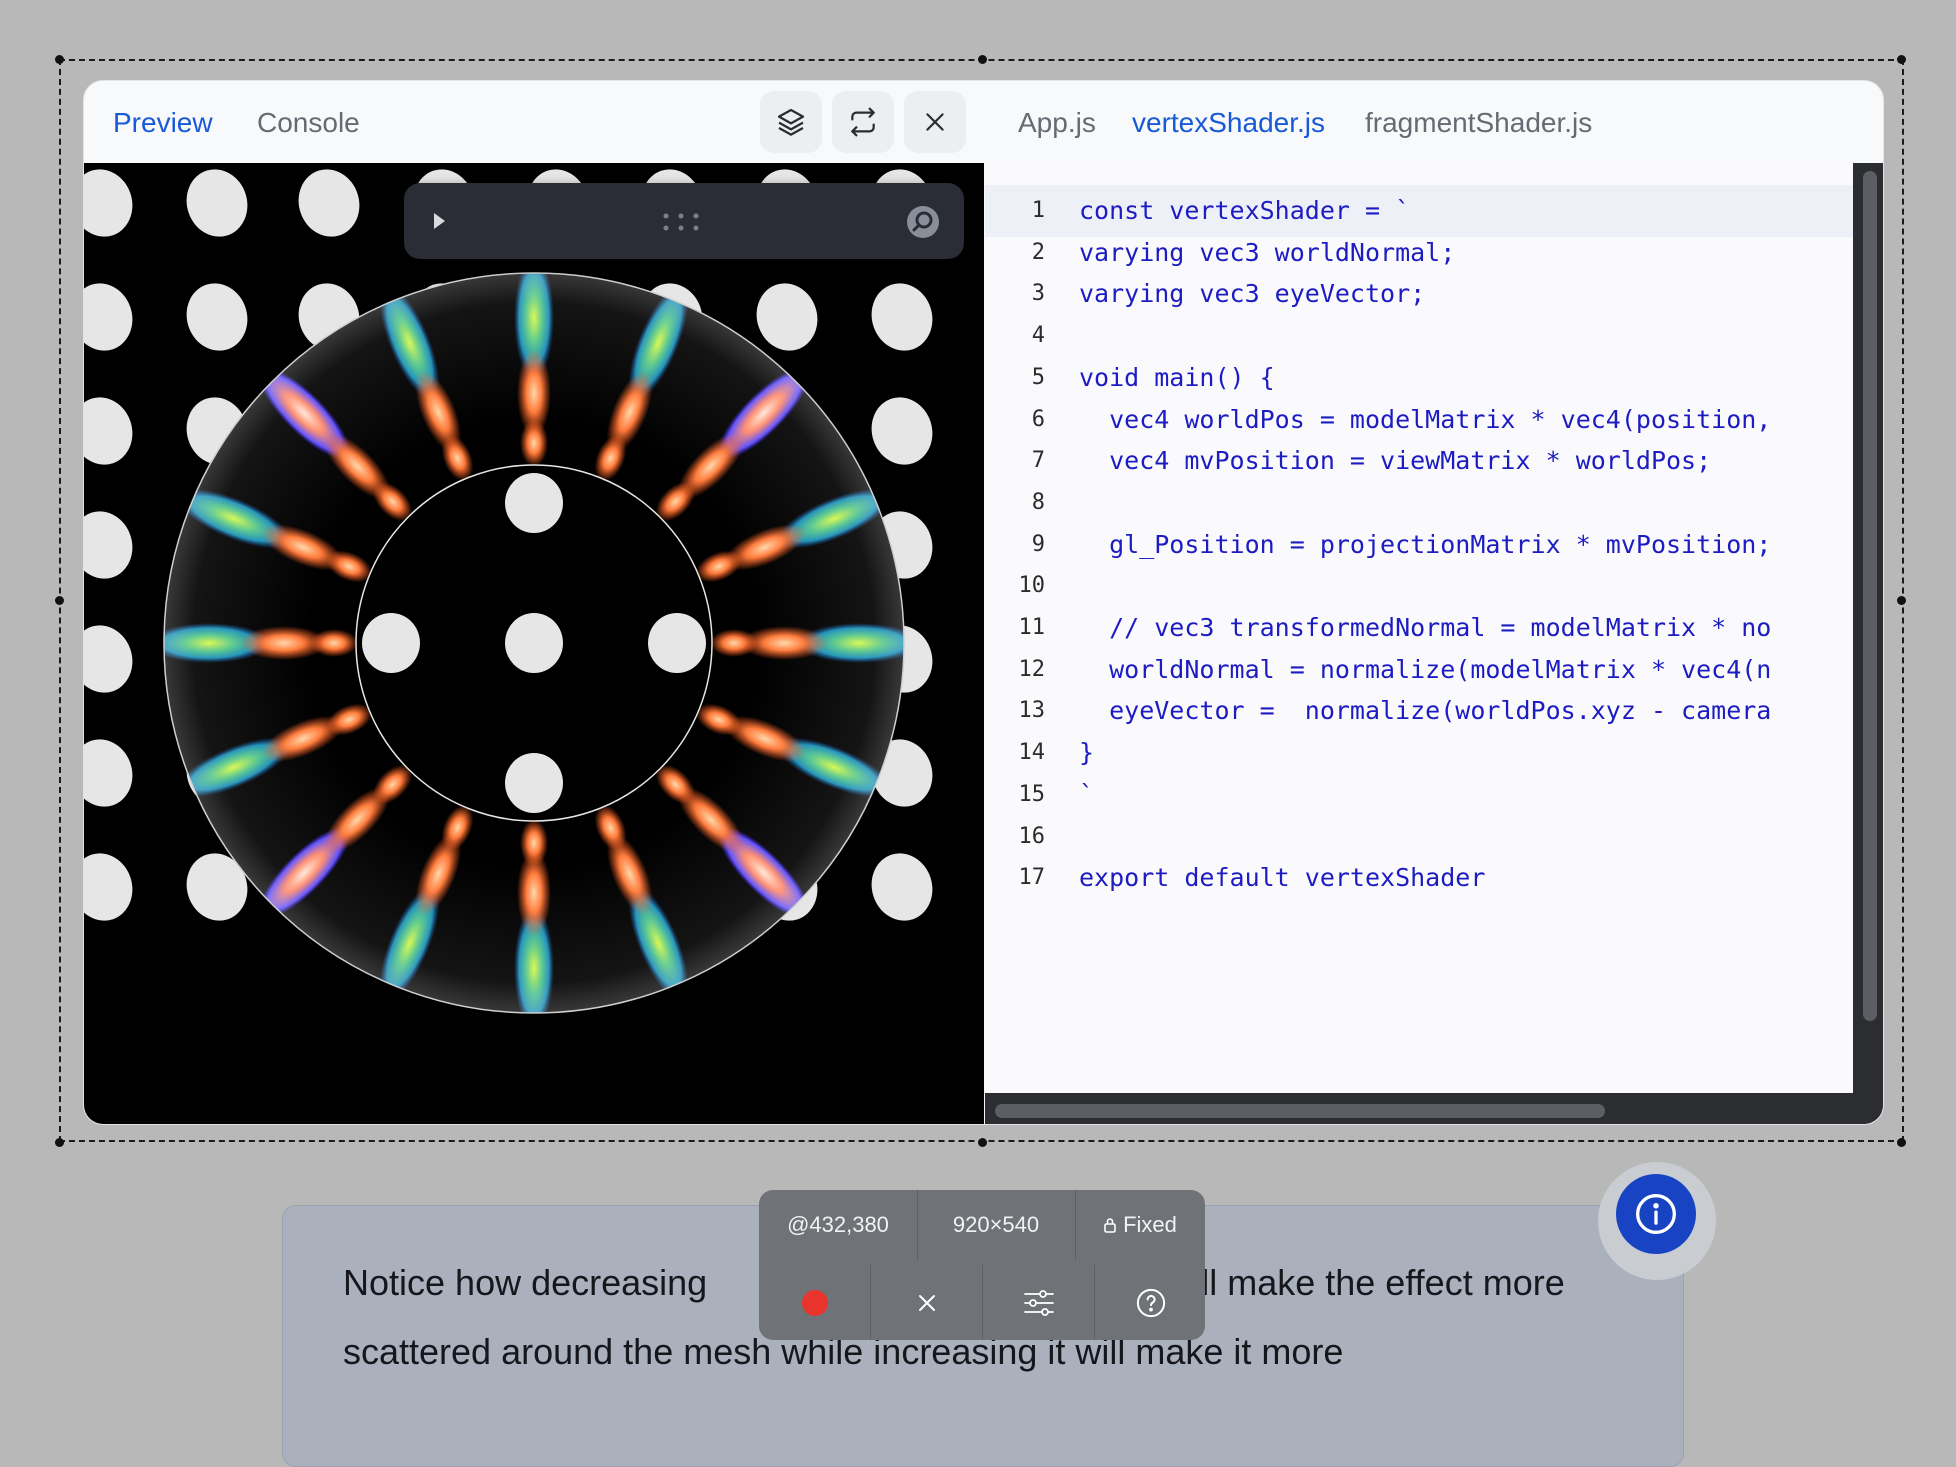 The image size is (1956, 1467). What do you see at coordinates (923, 222) in the screenshot?
I see `inspect-icon` at bounding box center [923, 222].